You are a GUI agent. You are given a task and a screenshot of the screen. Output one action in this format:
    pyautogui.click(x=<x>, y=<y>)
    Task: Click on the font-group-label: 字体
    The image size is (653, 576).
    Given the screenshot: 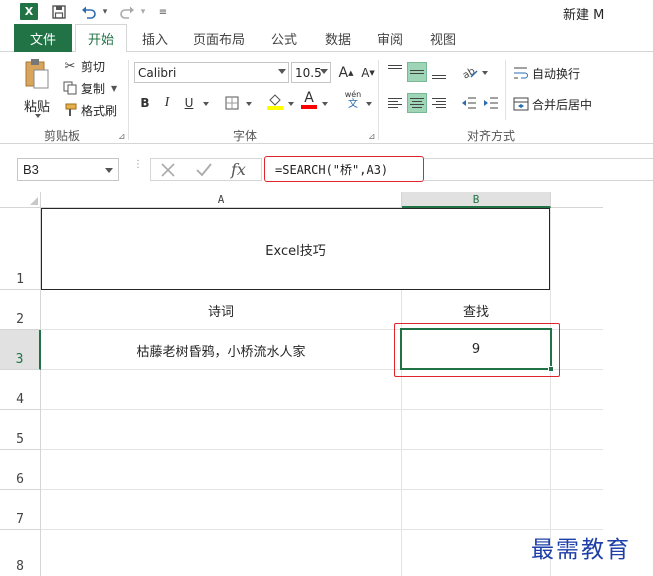 What is the action you would take?
    pyautogui.click(x=245, y=136)
    